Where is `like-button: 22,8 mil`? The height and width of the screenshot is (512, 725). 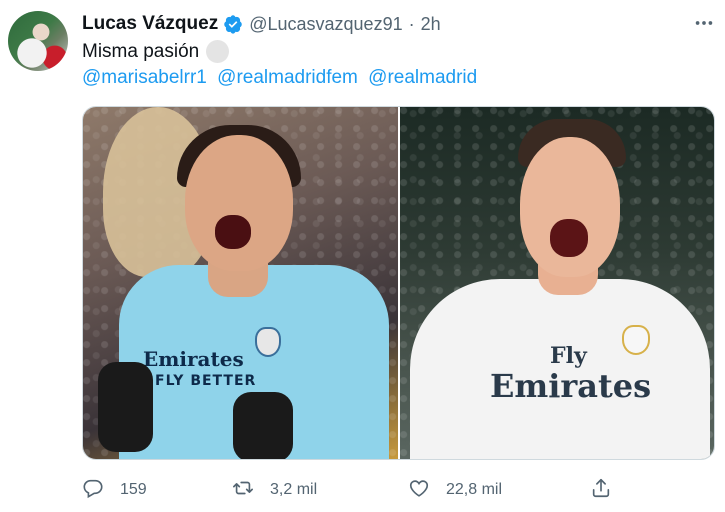
like-button: 22,8 mil is located at coordinates (455, 490).